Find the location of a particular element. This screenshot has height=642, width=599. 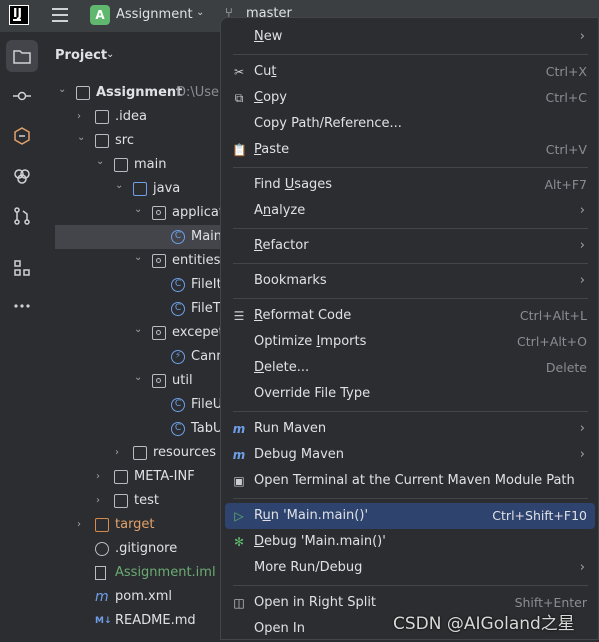

menu-item-refactor: Refactor › is located at coordinates (410, 246).